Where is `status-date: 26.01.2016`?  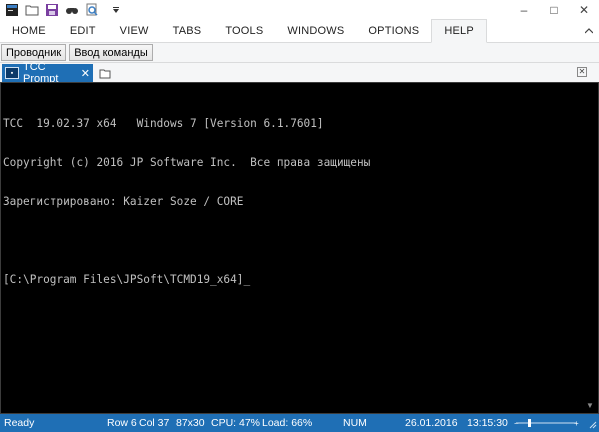 status-date: 26.01.2016 is located at coordinates (431, 423).